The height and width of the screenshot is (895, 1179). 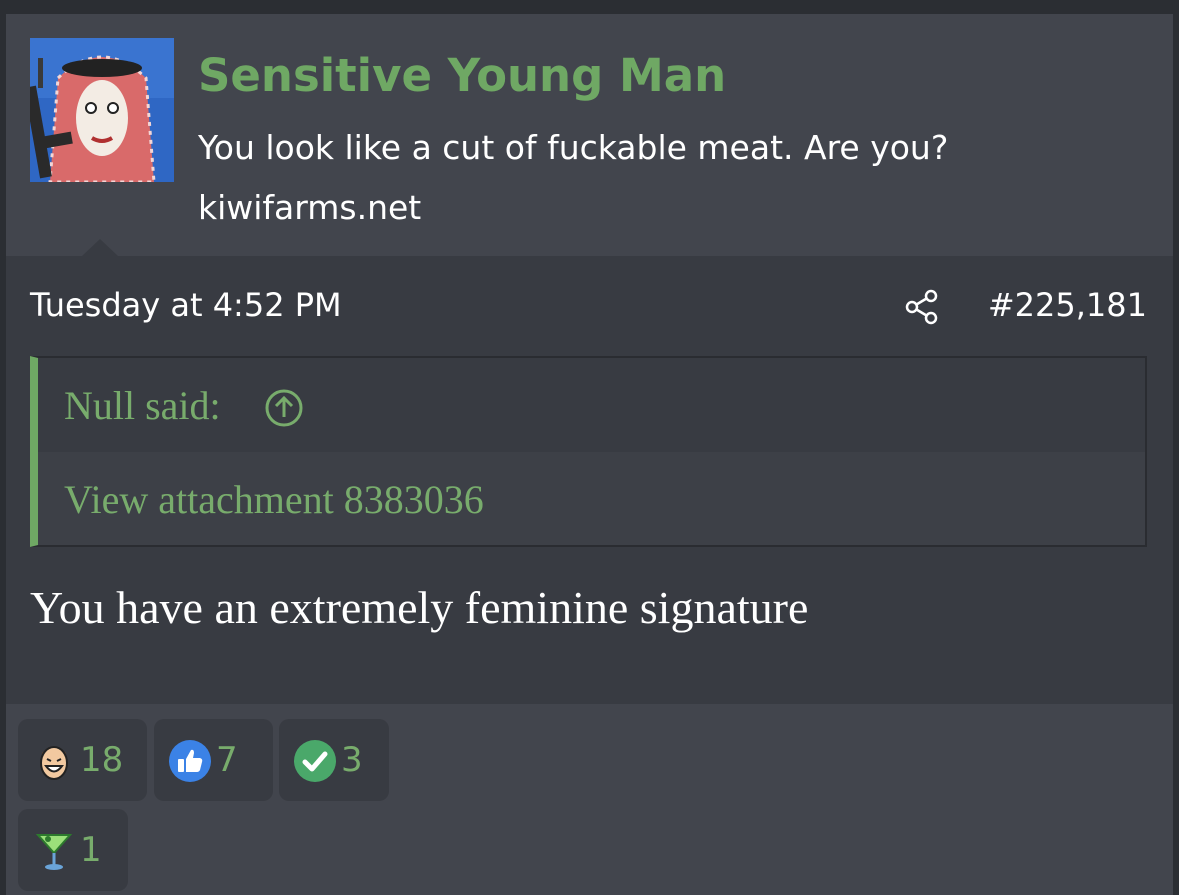 What do you see at coordinates (315, 761) in the screenshot?
I see `check-mark-icon` at bounding box center [315, 761].